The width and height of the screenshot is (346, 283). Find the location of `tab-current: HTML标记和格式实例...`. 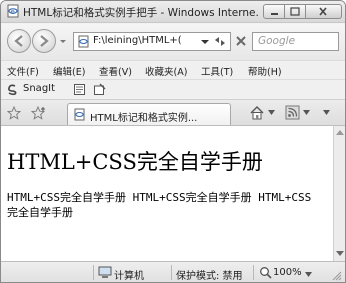

tab-current: HTML标记和格式实例... is located at coordinates (149, 114).